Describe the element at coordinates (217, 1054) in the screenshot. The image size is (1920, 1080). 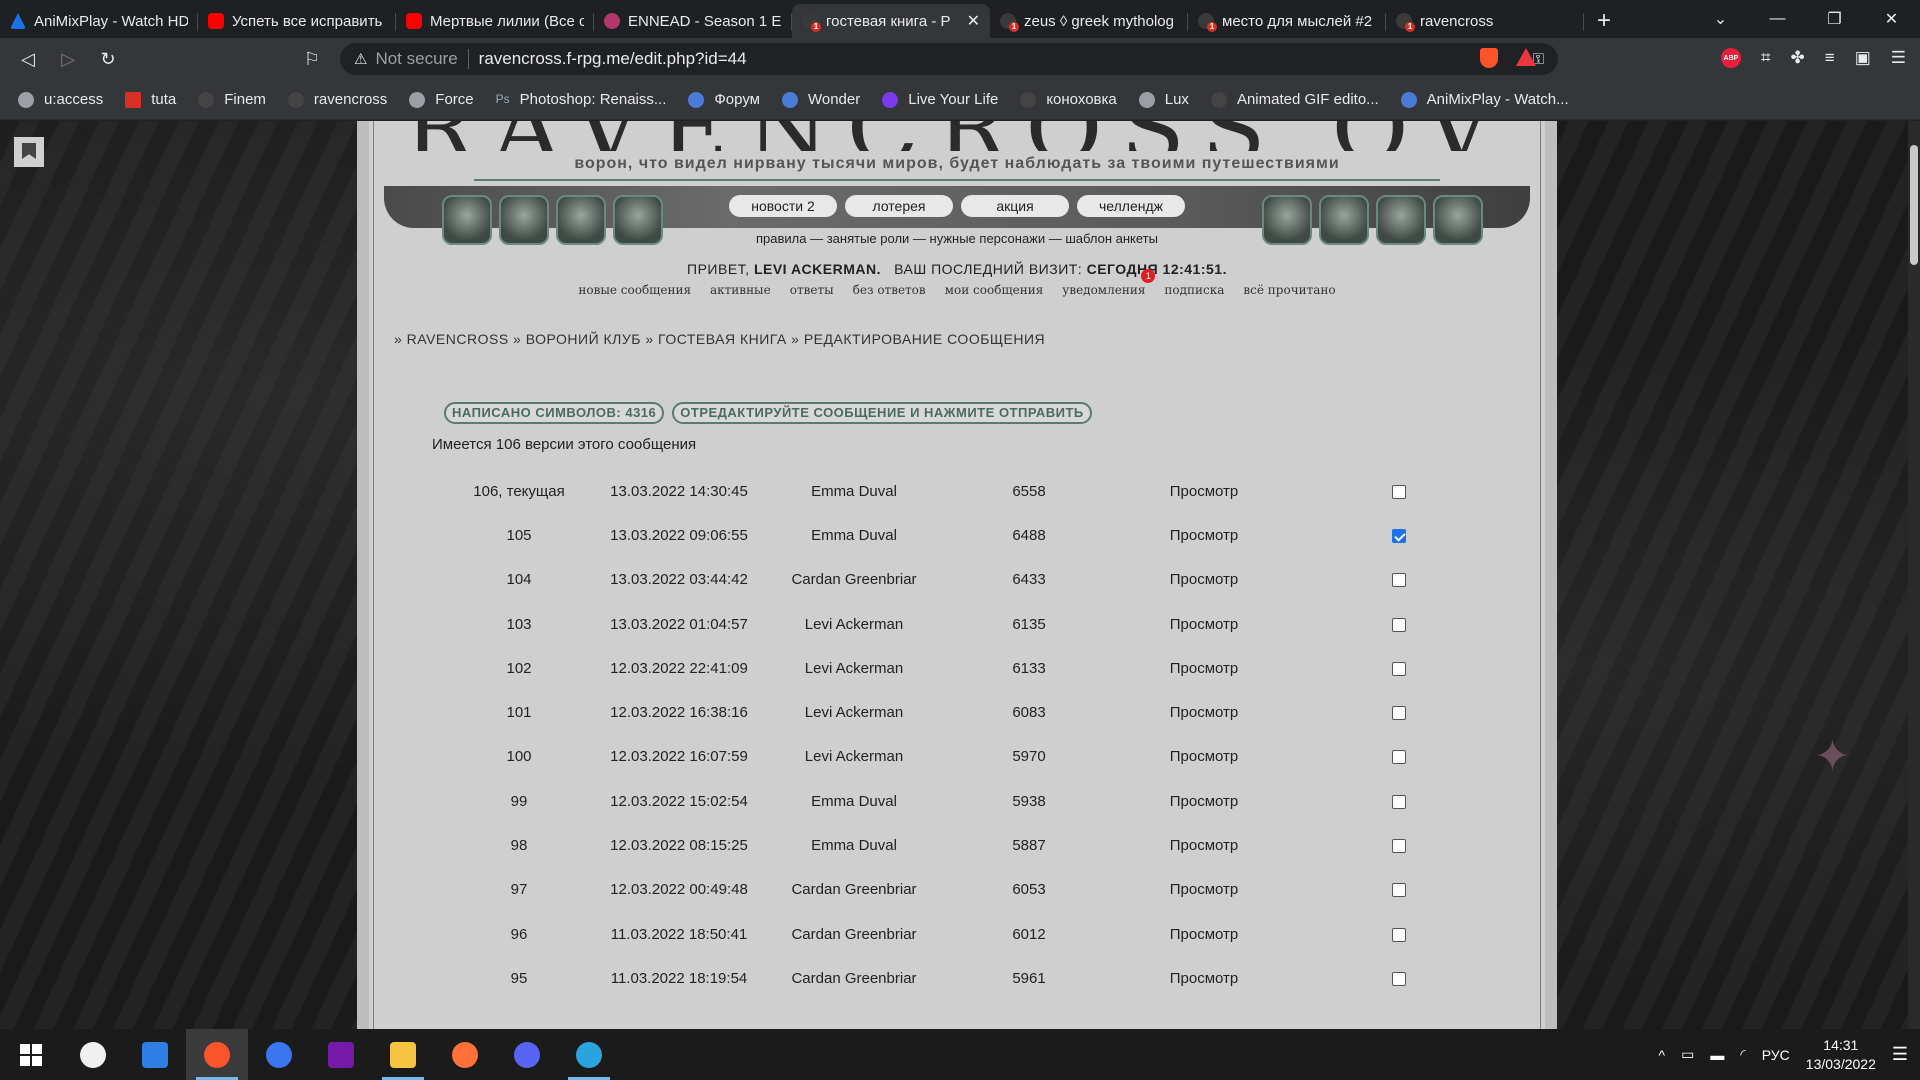
I see `taskbar-brave` at that location.